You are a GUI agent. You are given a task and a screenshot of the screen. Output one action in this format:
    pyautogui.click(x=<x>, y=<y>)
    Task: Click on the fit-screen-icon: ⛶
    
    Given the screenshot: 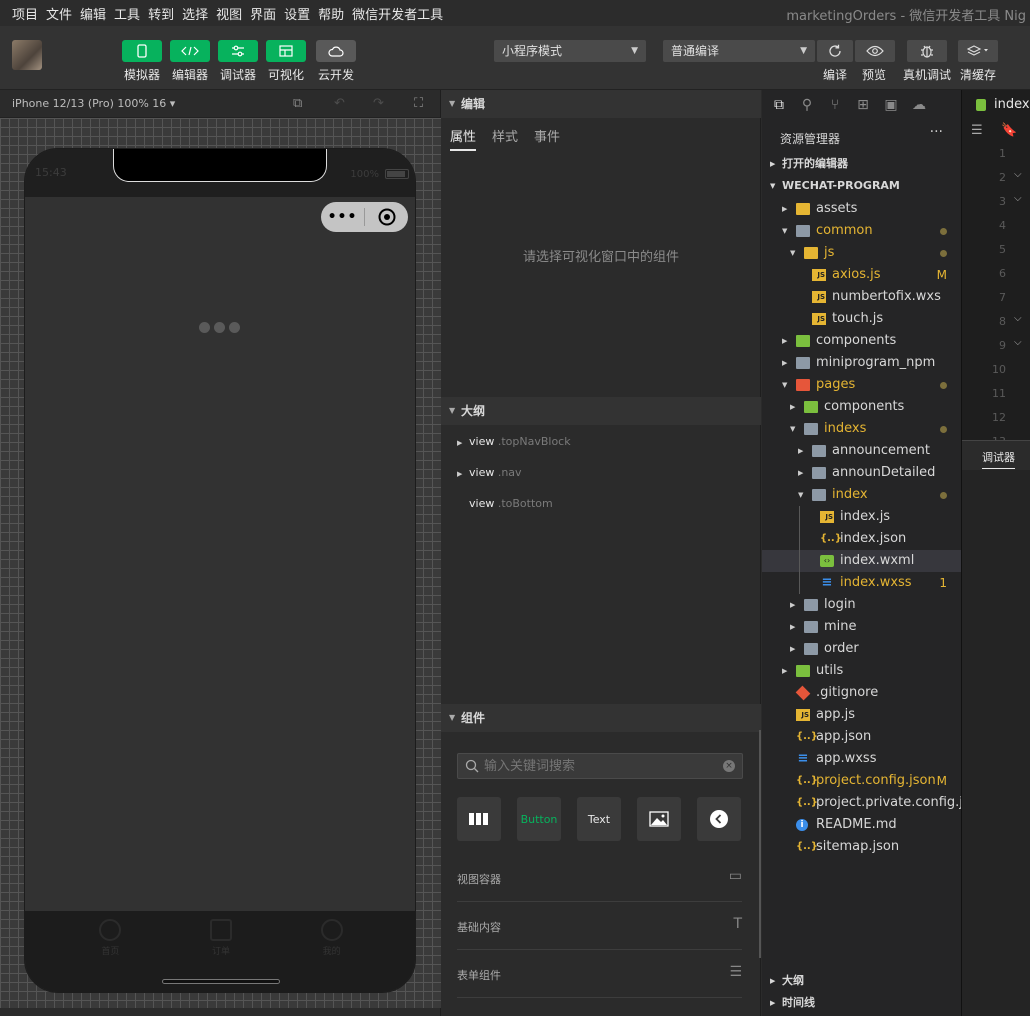 What is the action you would take?
    pyautogui.click(x=418, y=103)
    